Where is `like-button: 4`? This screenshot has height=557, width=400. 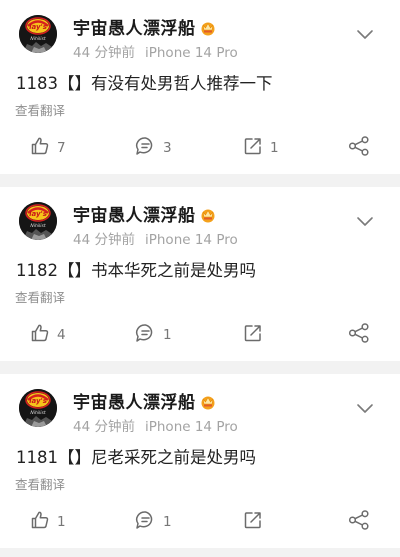
like-button: 4 is located at coordinates (48, 335).